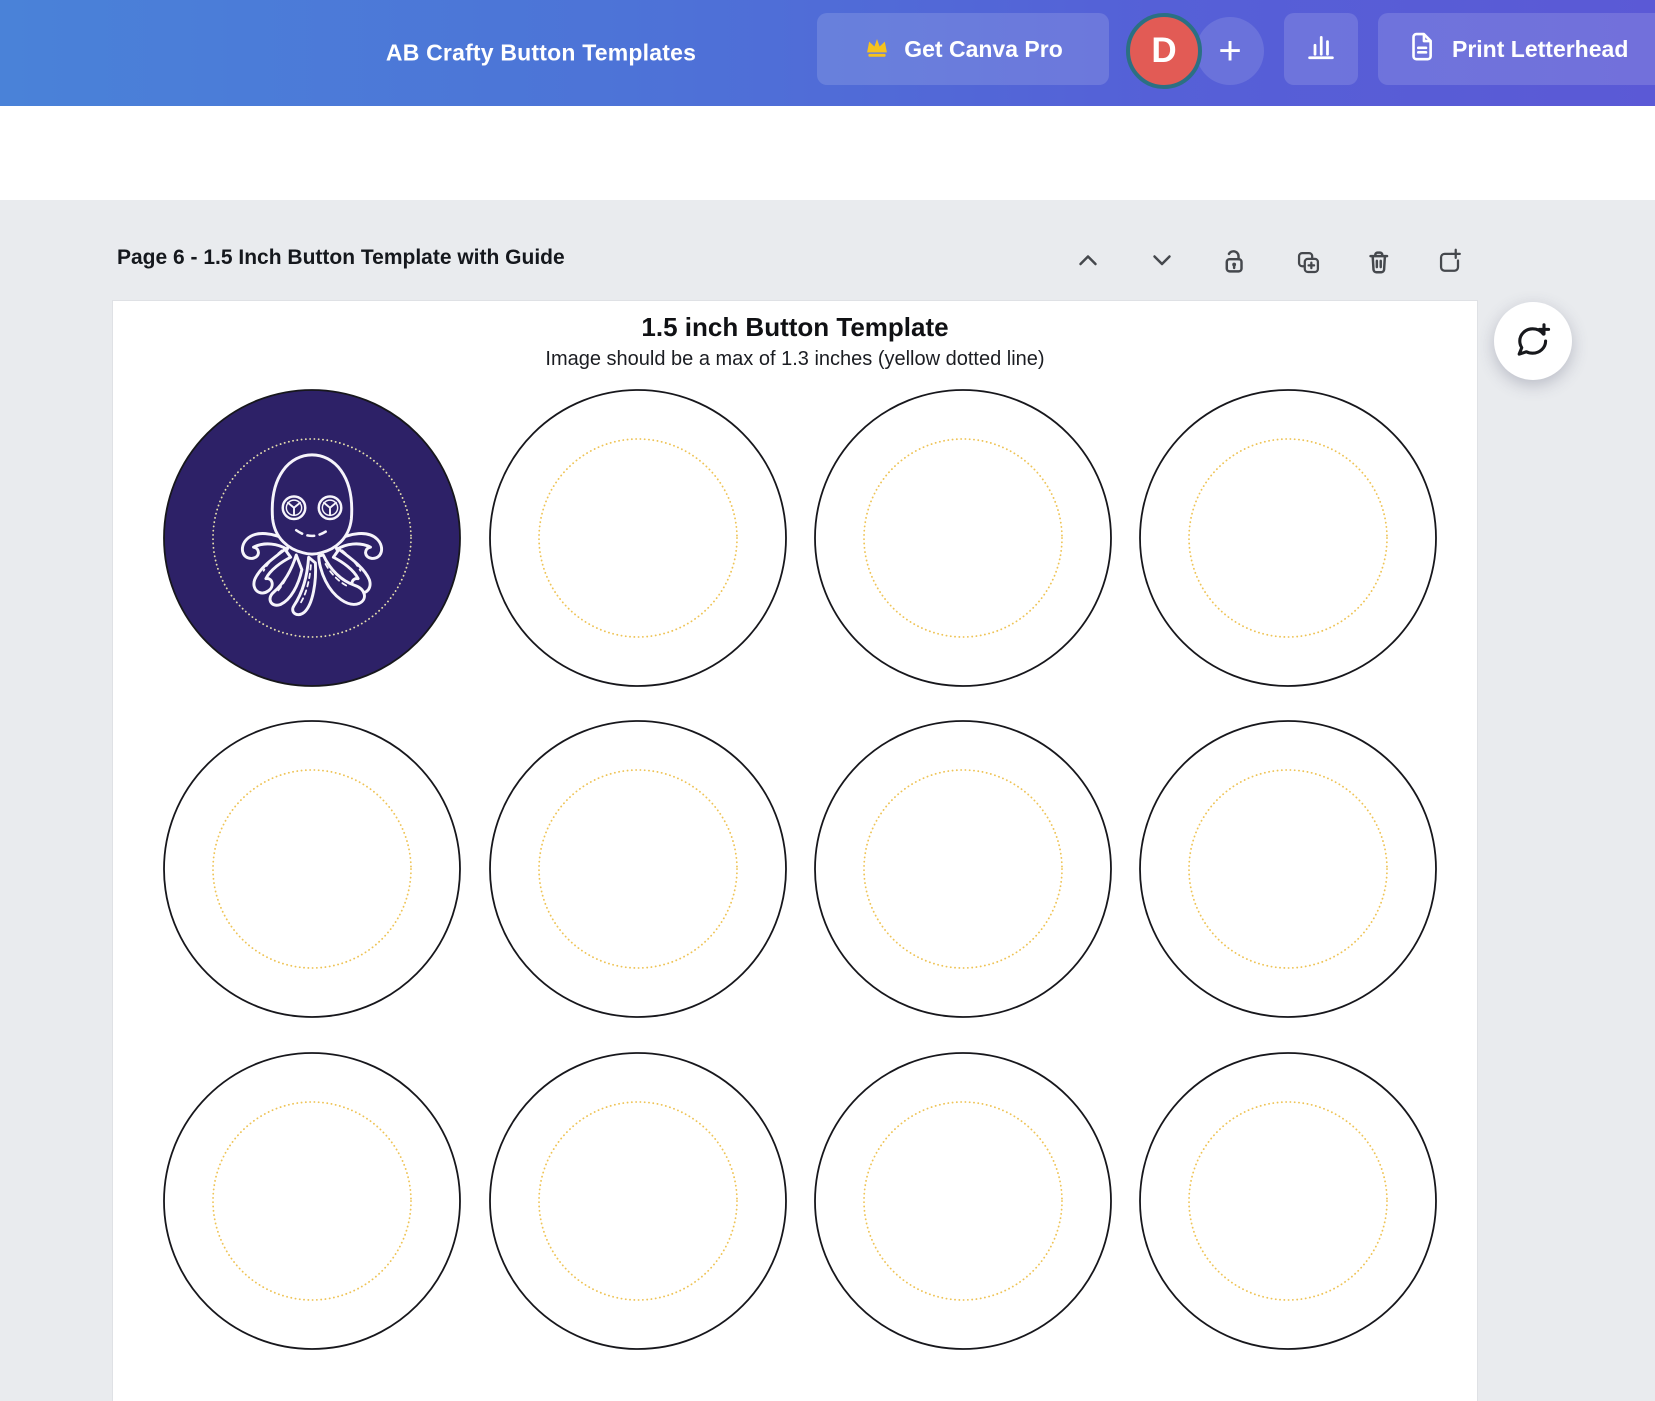 Image resolution: width=1655 pixels, height=1401 pixels. I want to click on move-page-up-button, so click(1088, 260).